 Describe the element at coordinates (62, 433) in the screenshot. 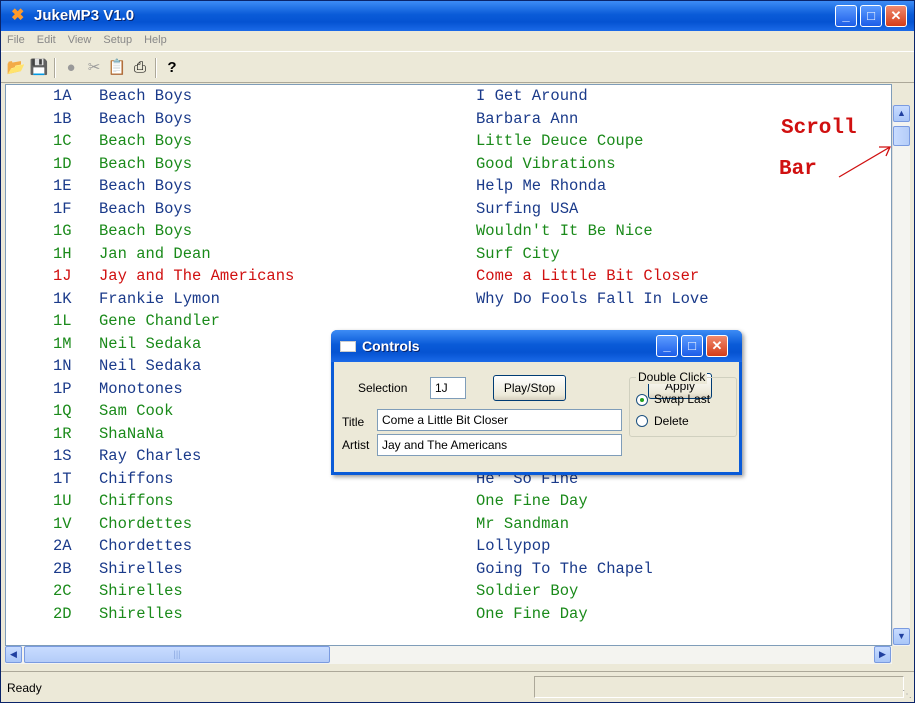

I see `song-code: 1R` at that location.